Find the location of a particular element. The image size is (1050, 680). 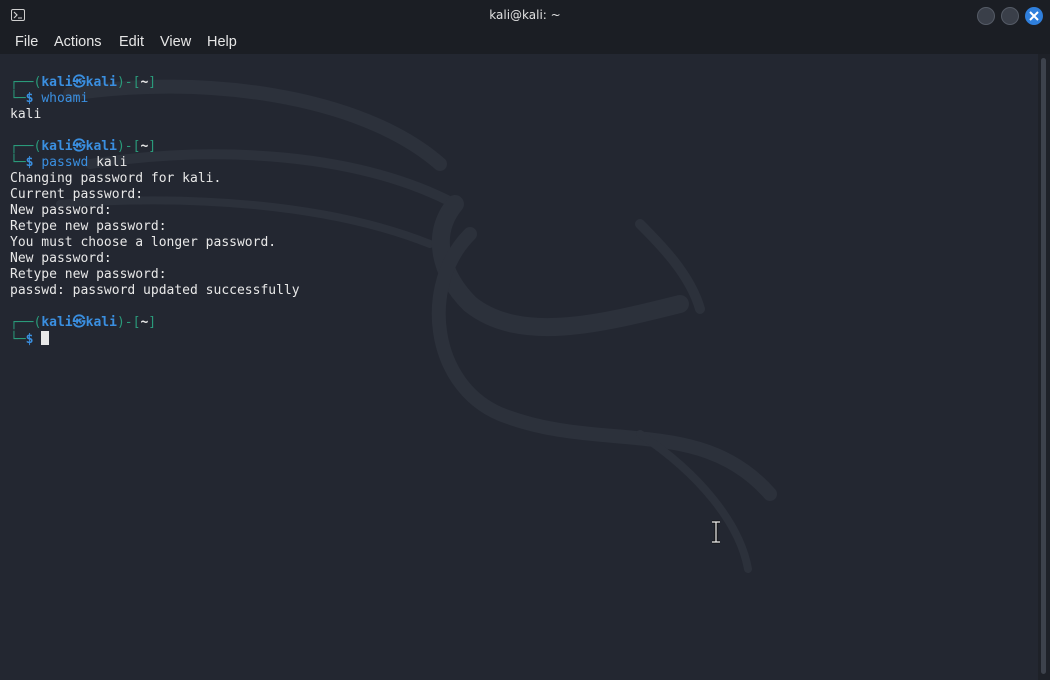

command-whoami: whoami is located at coordinates (65, 98).